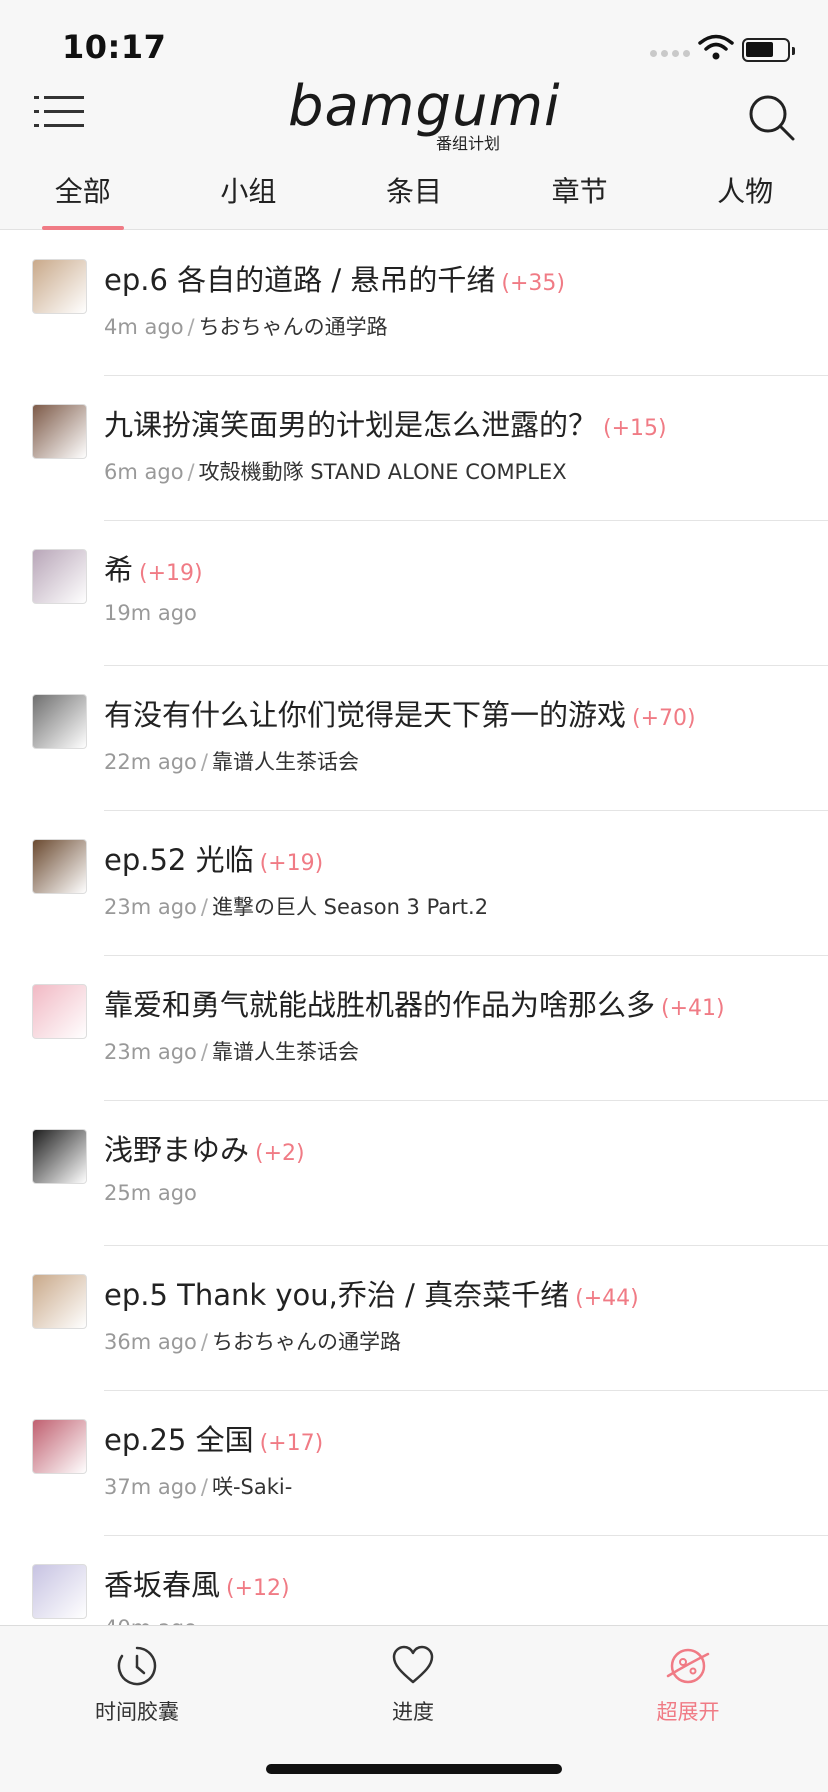  I want to click on topic-meta: 40m ago, so click(150, 1620).